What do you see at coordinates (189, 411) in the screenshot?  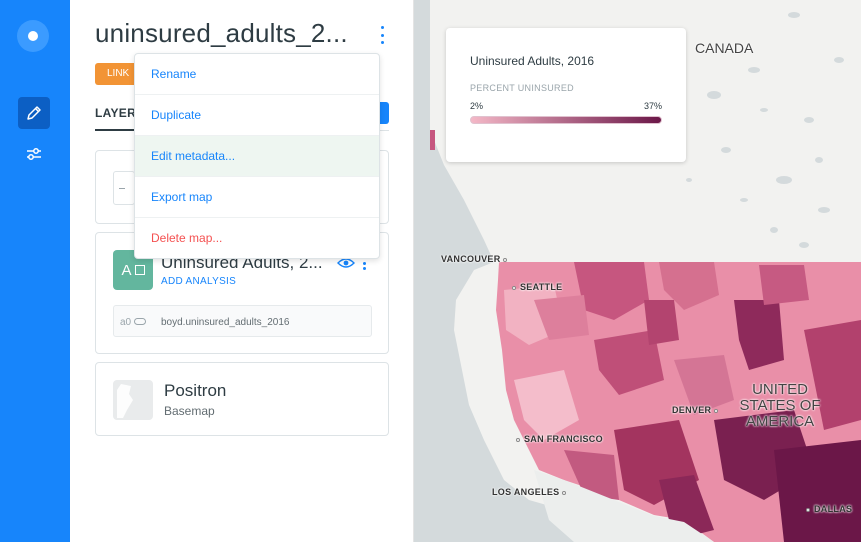 I see `basemap-type: Basemap` at bounding box center [189, 411].